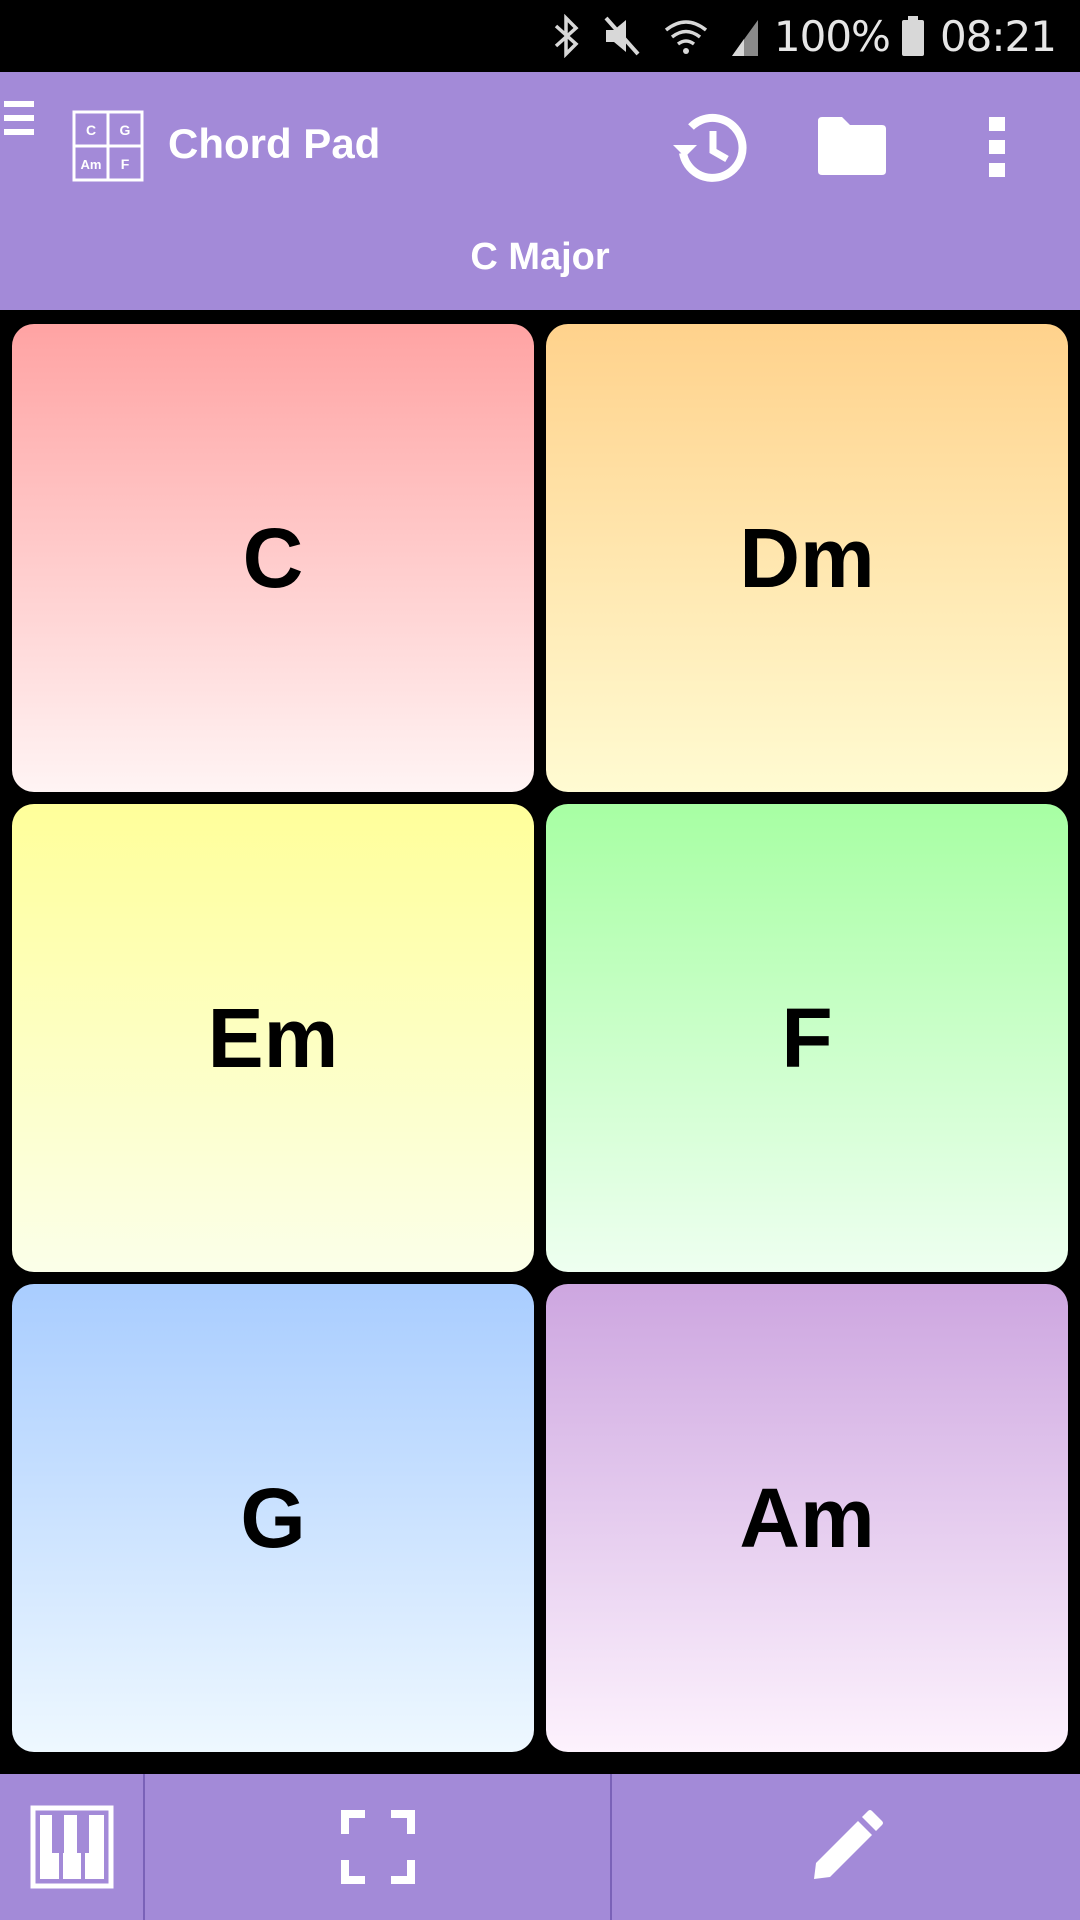  What do you see at coordinates (852, 146) in the screenshot?
I see `folder-icon` at bounding box center [852, 146].